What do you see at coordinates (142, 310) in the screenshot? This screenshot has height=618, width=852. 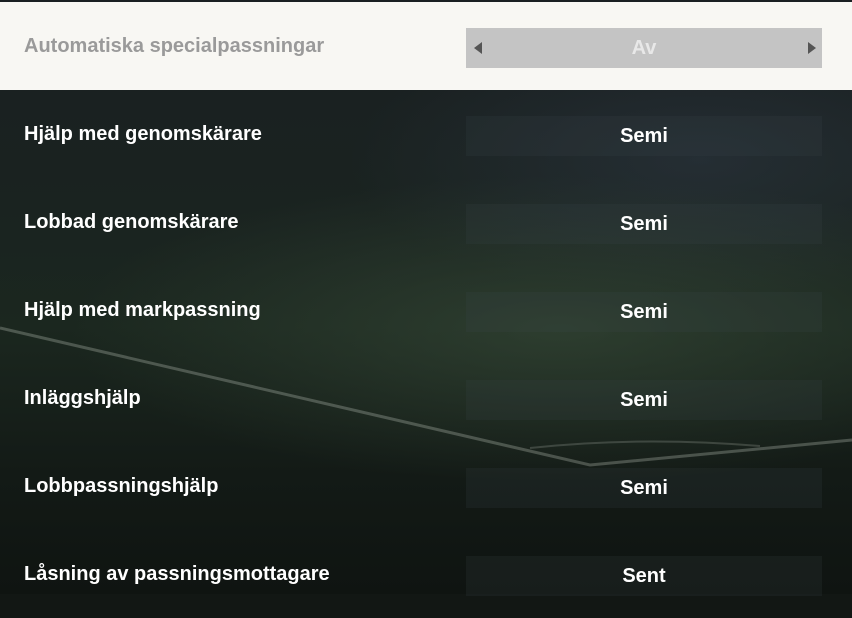 I see `setting-label: Hjälp med markpassning` at bounding box center [142, 310].